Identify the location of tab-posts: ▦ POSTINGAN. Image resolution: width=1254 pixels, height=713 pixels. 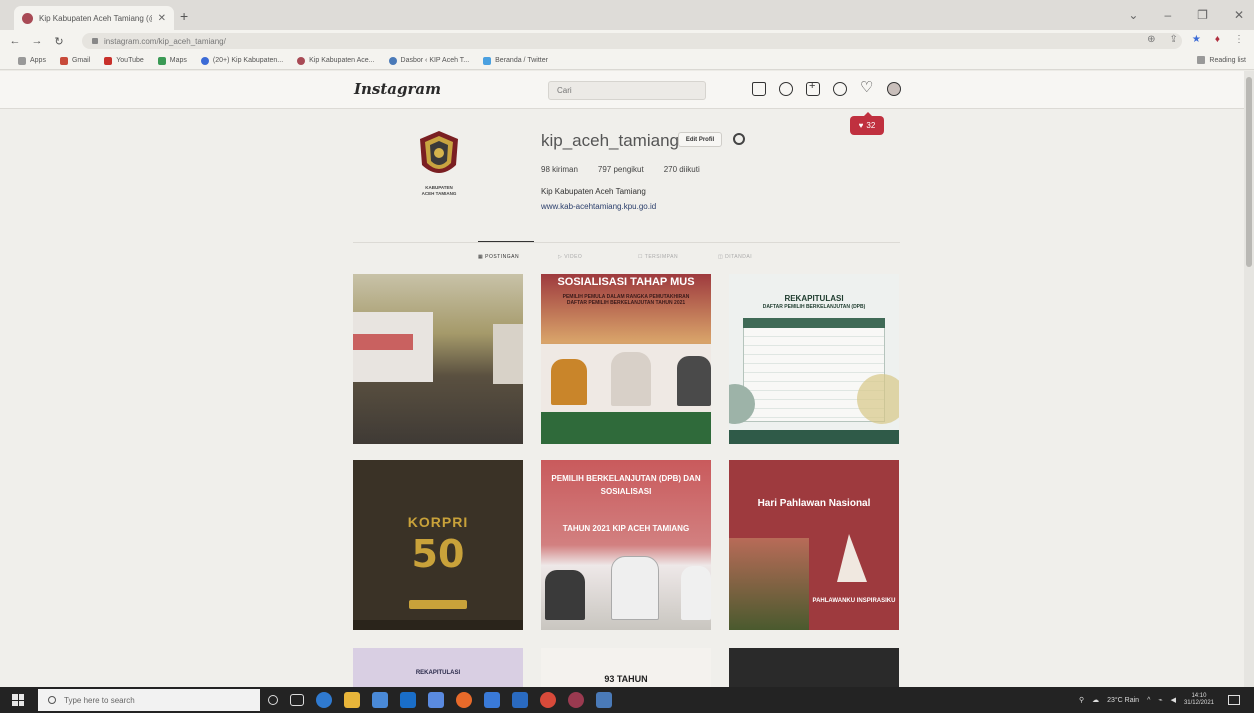
(518, 257).